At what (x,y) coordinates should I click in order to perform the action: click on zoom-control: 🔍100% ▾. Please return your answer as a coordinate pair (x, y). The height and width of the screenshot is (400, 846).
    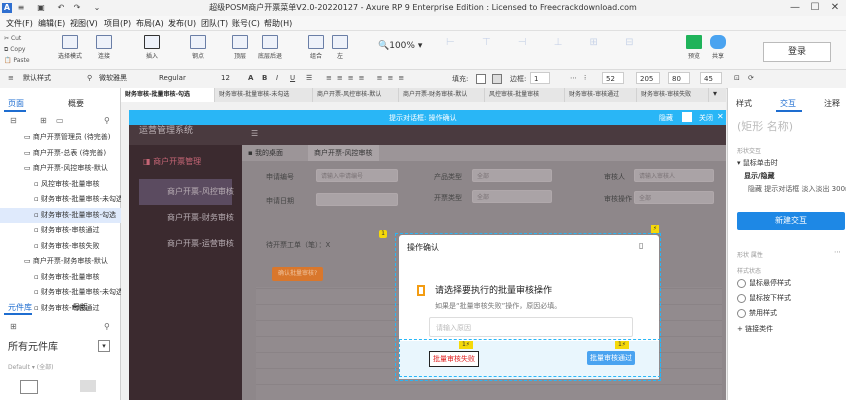
    Looking at the image, I should click on (400, 46).